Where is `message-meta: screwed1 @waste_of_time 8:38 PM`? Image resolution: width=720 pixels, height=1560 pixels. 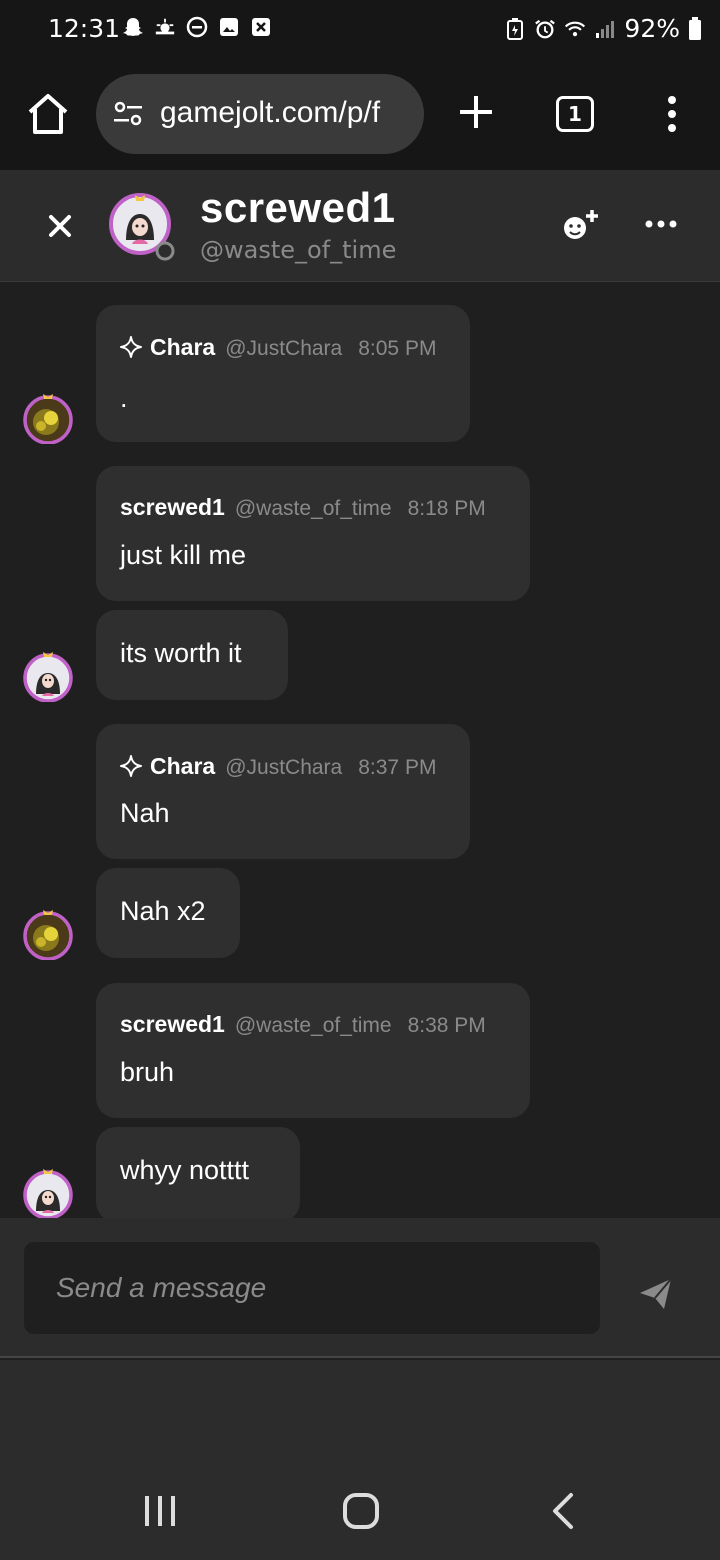 message-meta: screwed1 @waste_of_time 8:38 PM is located at coordinates (303, 1024).